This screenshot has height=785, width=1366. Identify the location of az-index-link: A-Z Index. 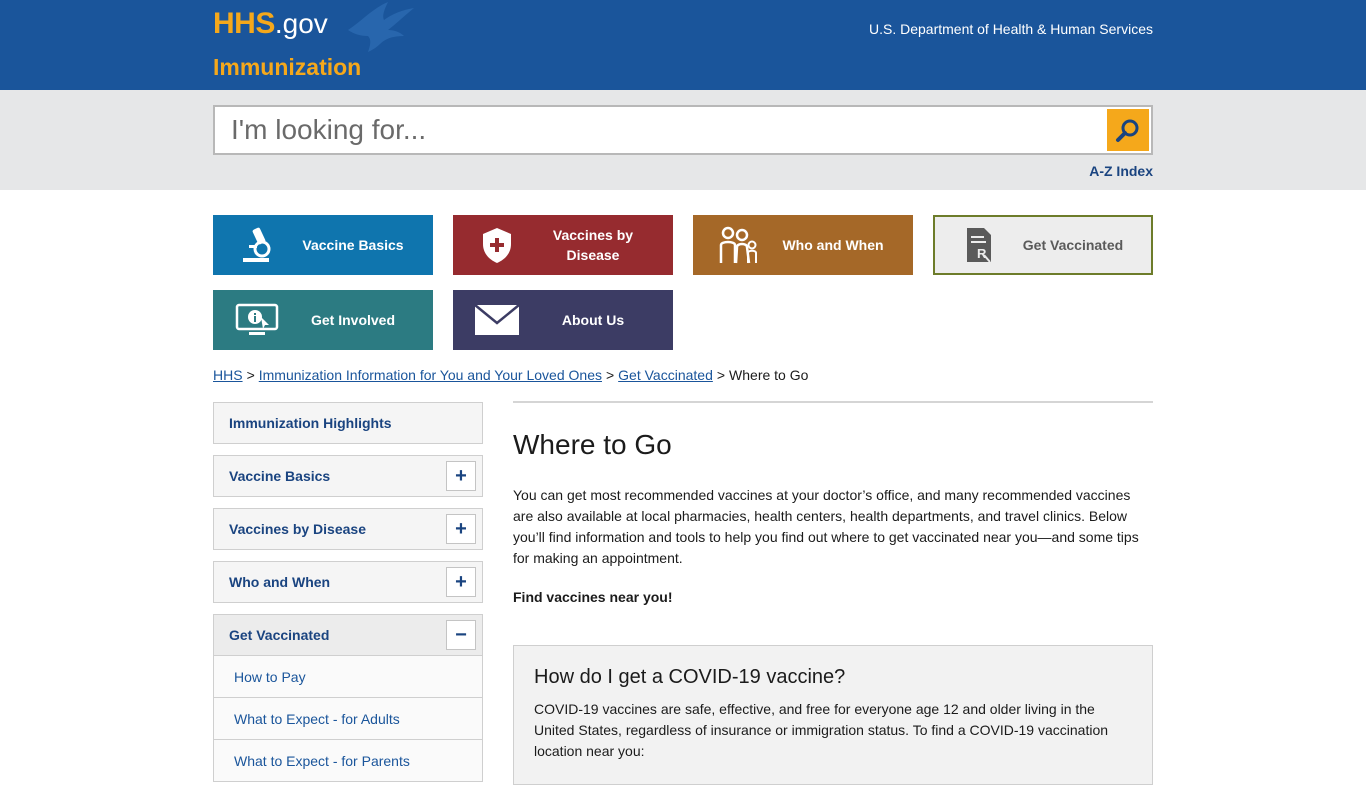
(1121, 171).